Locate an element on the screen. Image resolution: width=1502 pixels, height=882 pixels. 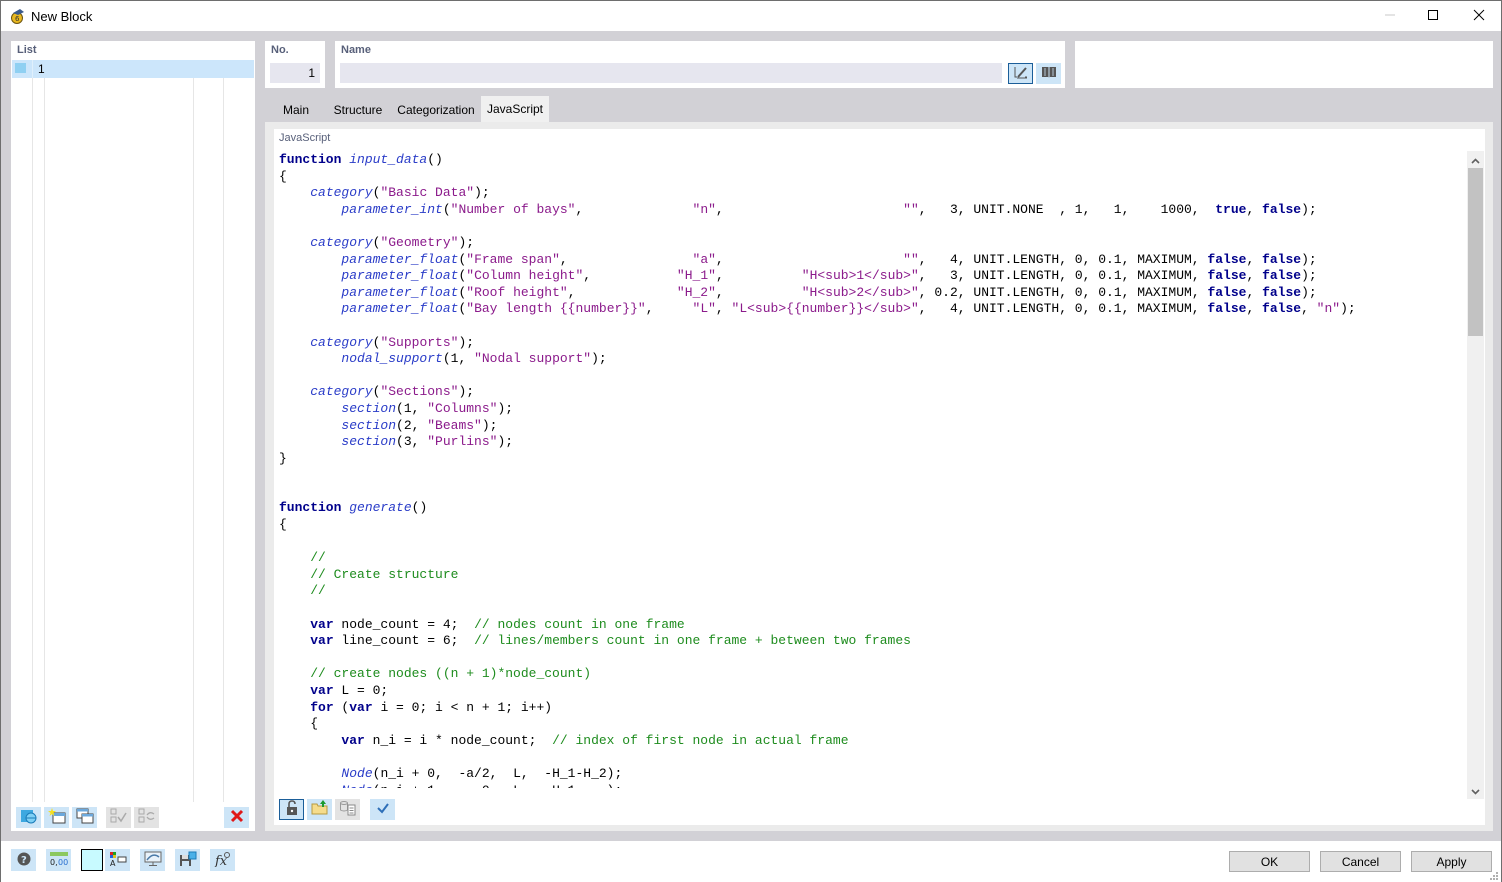
edit-name-button is located at coordinates (1020, 73).